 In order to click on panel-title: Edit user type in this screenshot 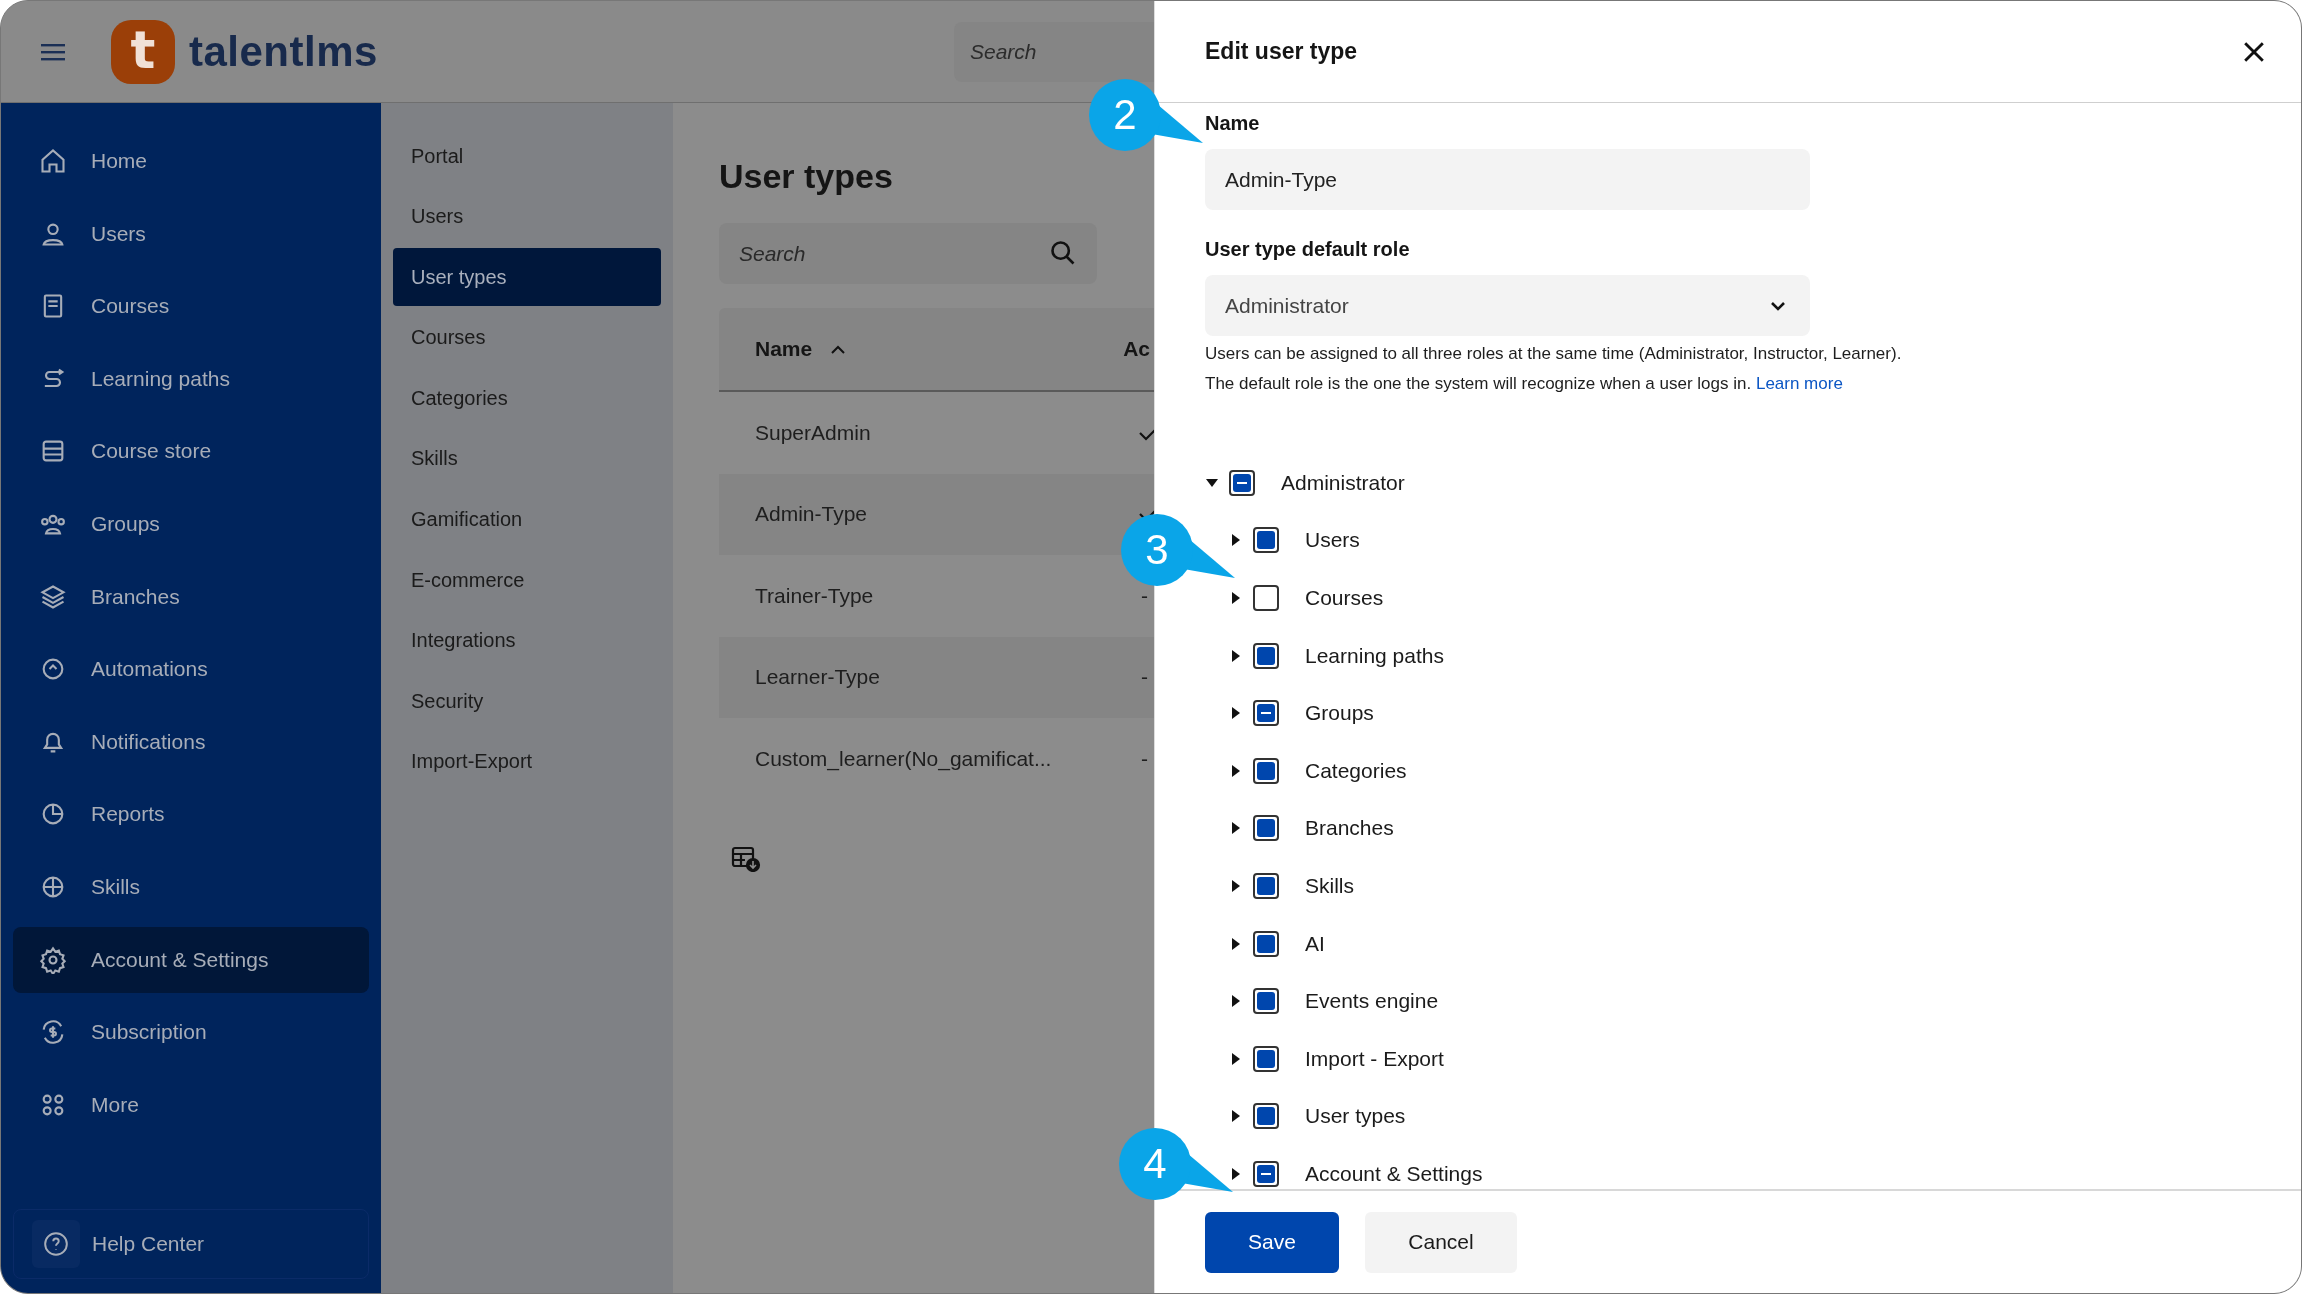, I will do `click(1281, 51)`.